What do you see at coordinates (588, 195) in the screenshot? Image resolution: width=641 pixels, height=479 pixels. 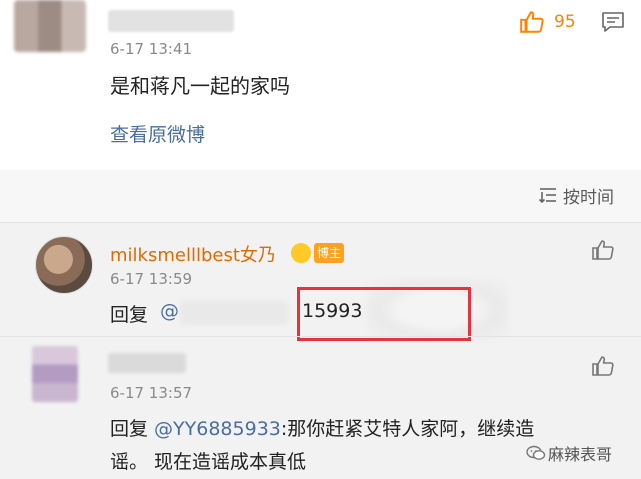 I see `sort-by-time-button: 按时间` at bounding box center [588, 195].